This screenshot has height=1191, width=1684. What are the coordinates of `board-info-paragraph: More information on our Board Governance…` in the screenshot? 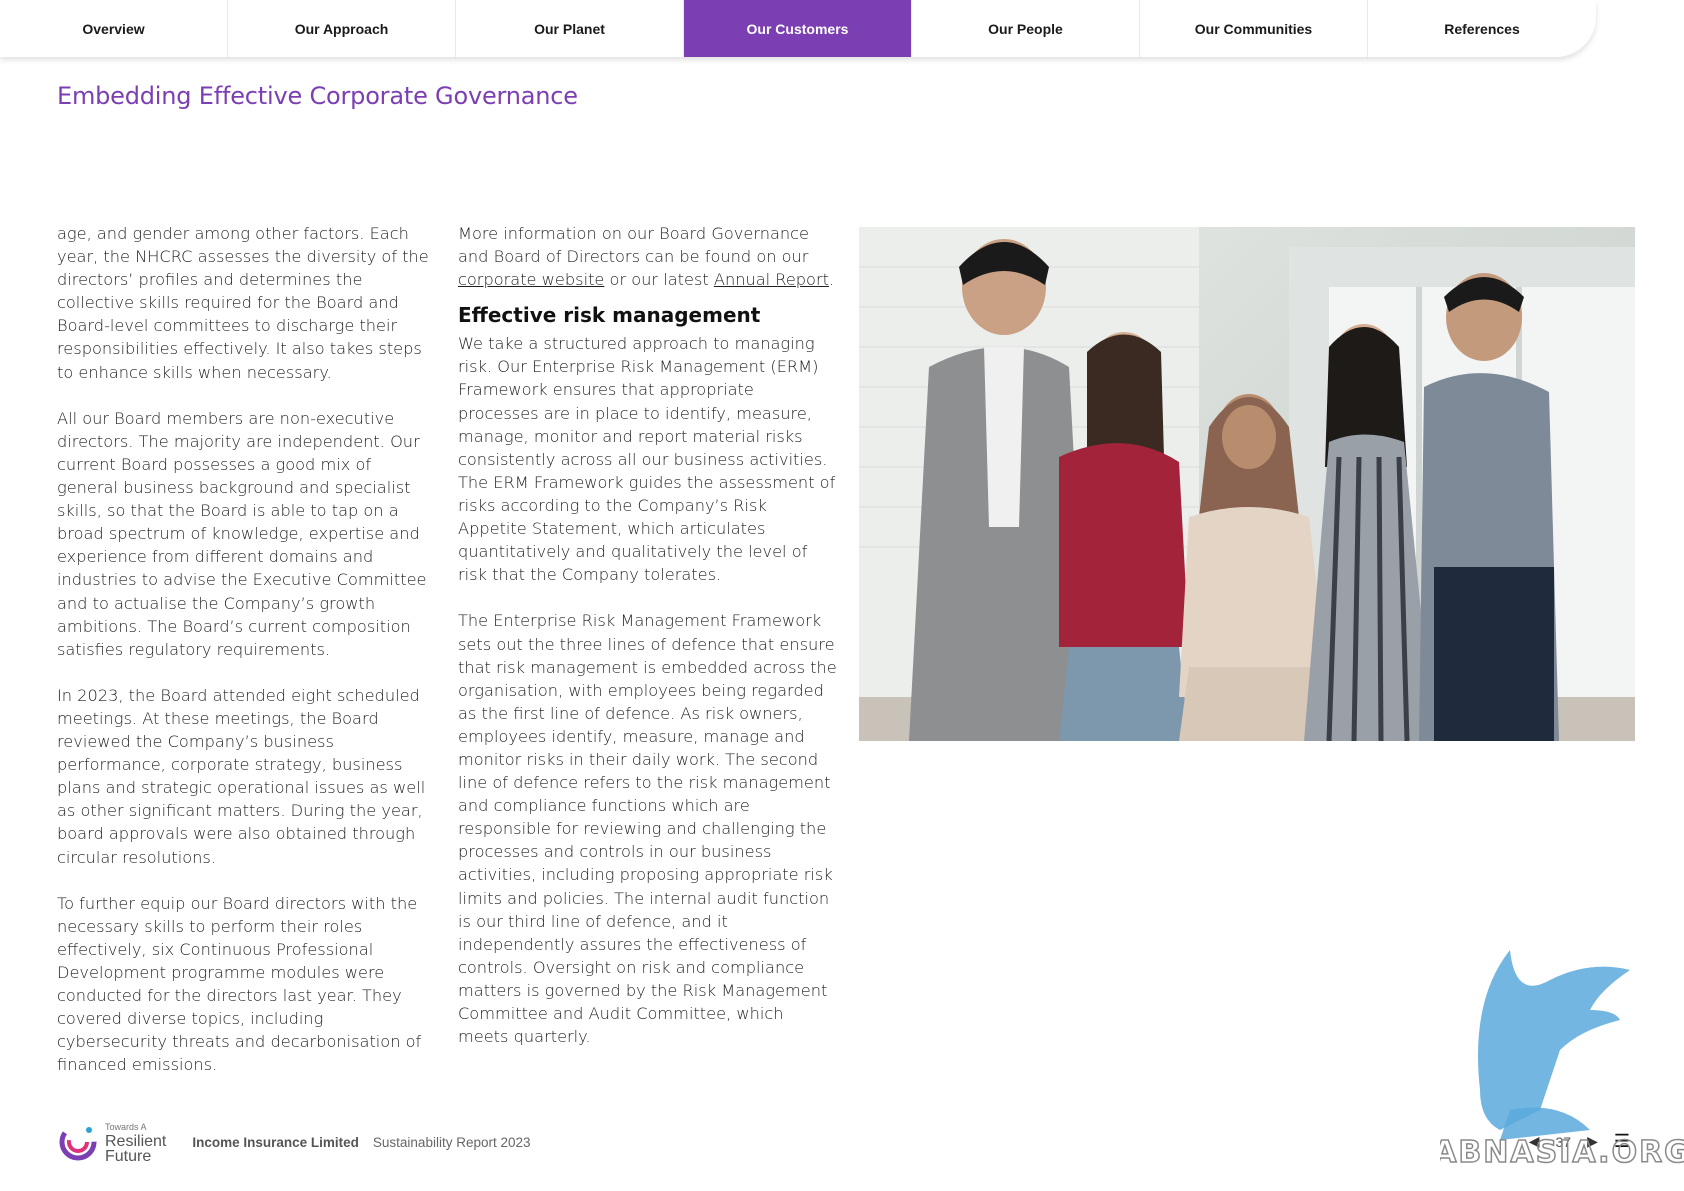 It's located at (648, 256).